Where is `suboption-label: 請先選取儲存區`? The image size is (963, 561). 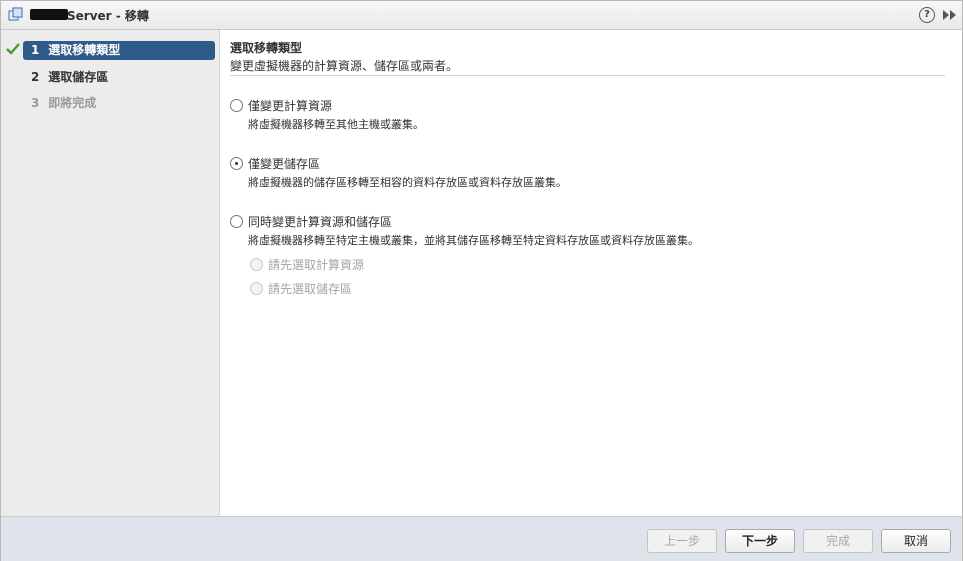
suboption-label: 請先選取儲存區 is located at coordinates (310, 289).